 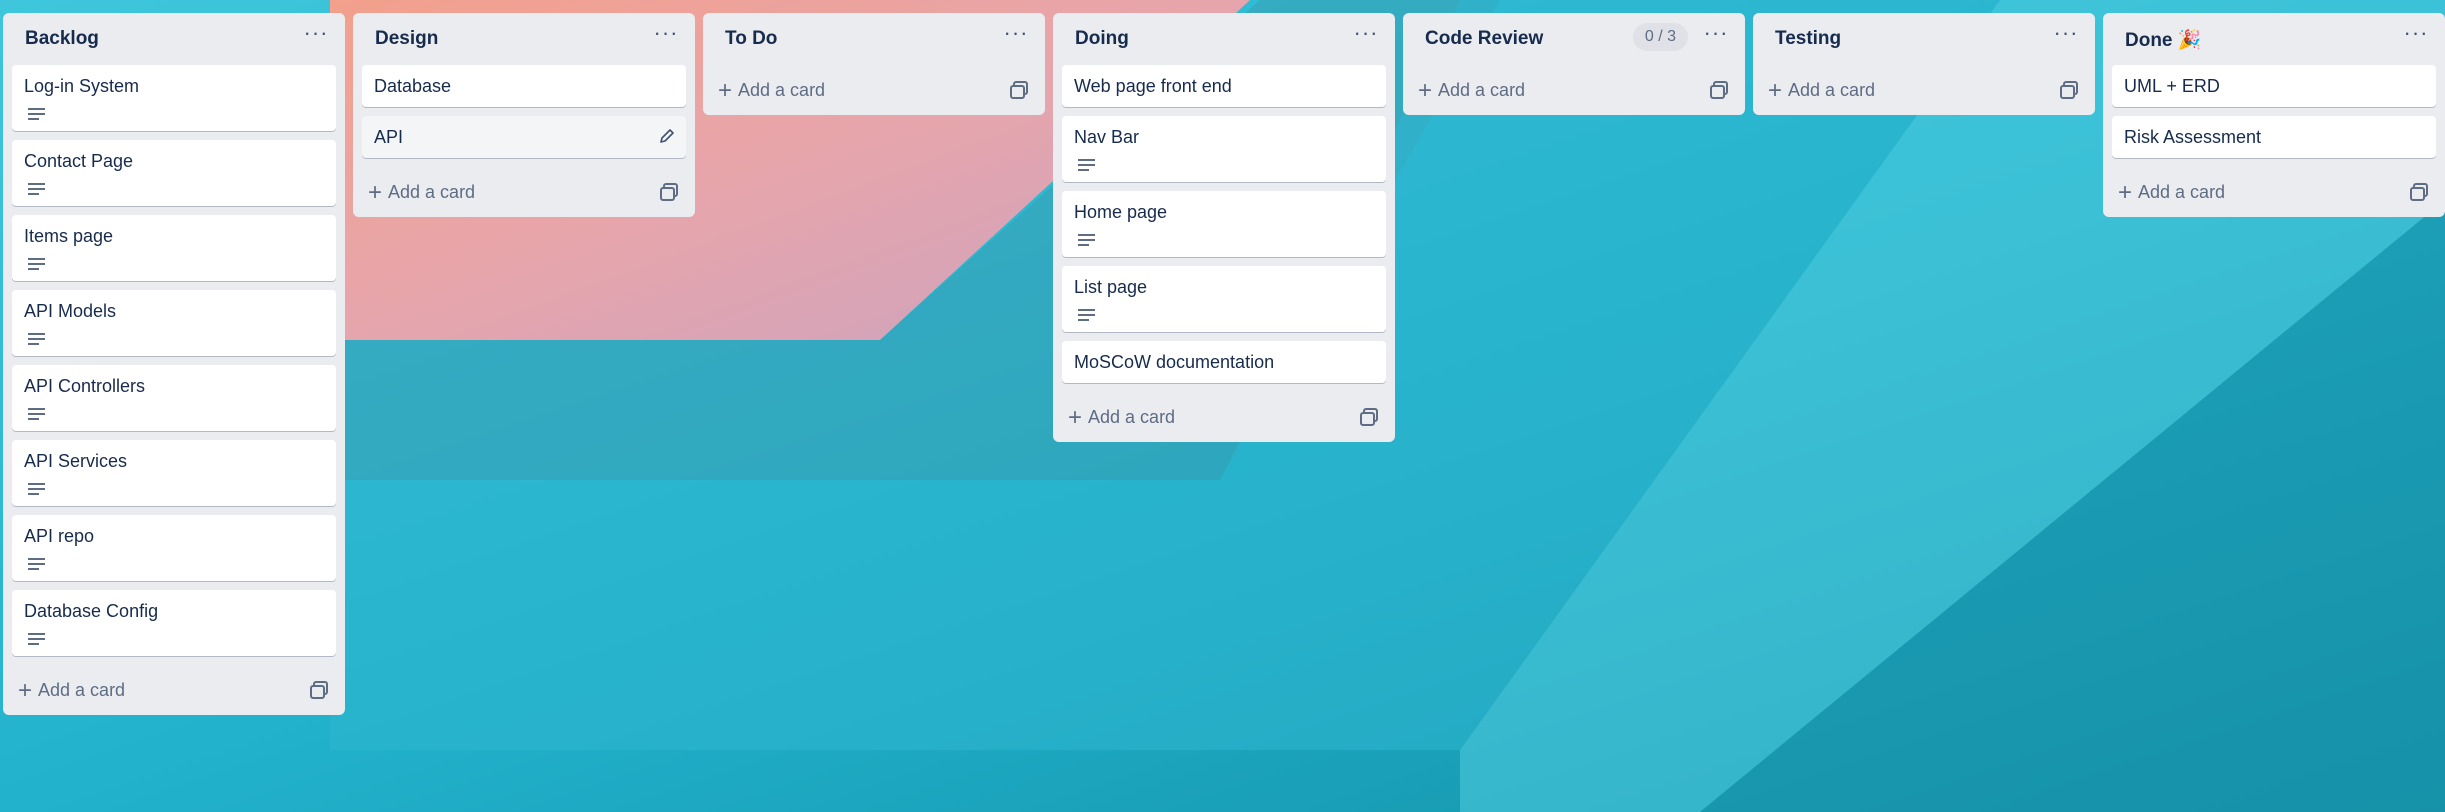 I want to click on card: UML + ERD, so click(x=2274, y=86).